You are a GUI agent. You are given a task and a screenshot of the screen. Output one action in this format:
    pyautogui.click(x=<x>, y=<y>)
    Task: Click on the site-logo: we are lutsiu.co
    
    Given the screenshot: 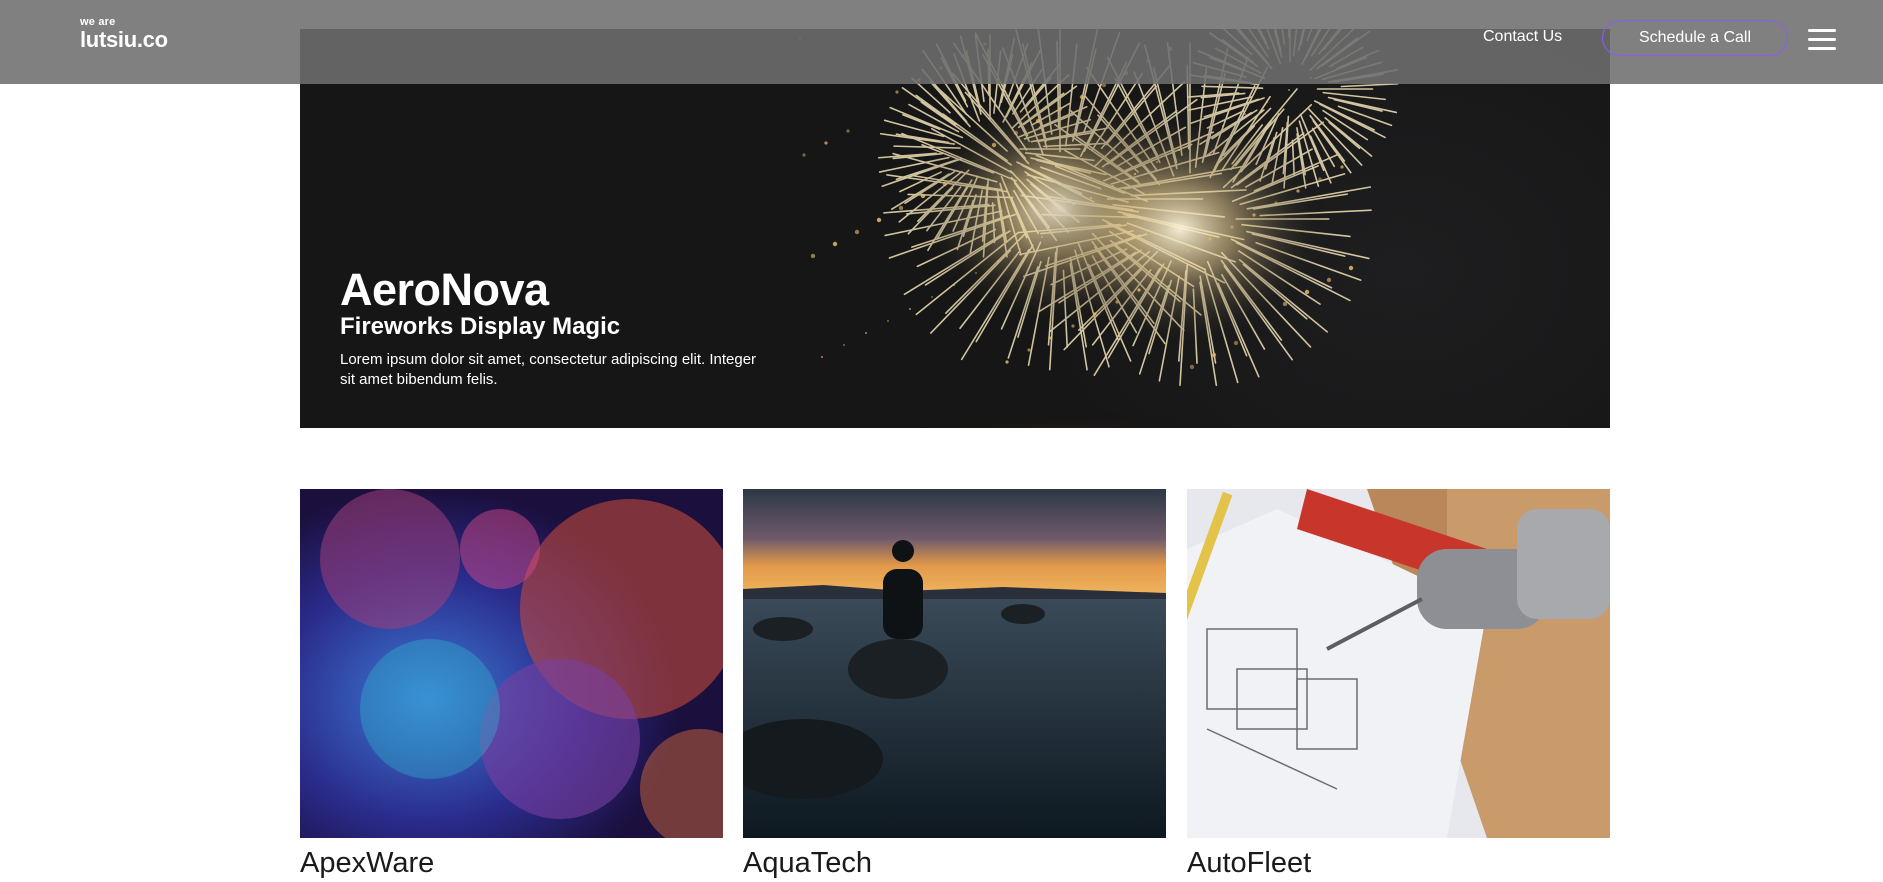 What is the action you would take?
    pyautogui.click(x=124, y=34)
    